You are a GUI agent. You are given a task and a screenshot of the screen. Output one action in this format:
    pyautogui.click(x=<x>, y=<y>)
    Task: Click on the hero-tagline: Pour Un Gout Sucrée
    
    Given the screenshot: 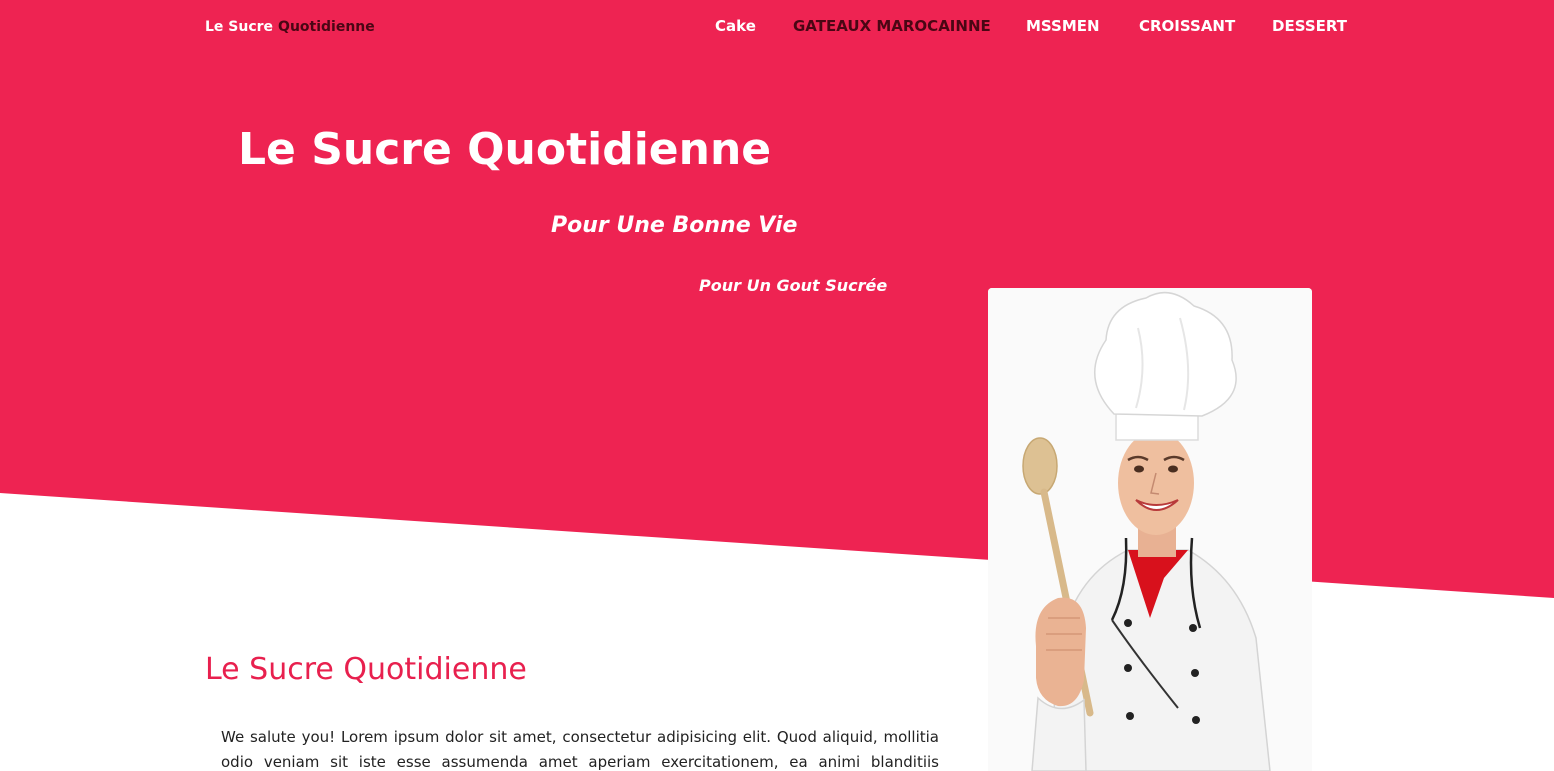 What is the action you would take?
    pyautogui.click(x=793, y=285)
    